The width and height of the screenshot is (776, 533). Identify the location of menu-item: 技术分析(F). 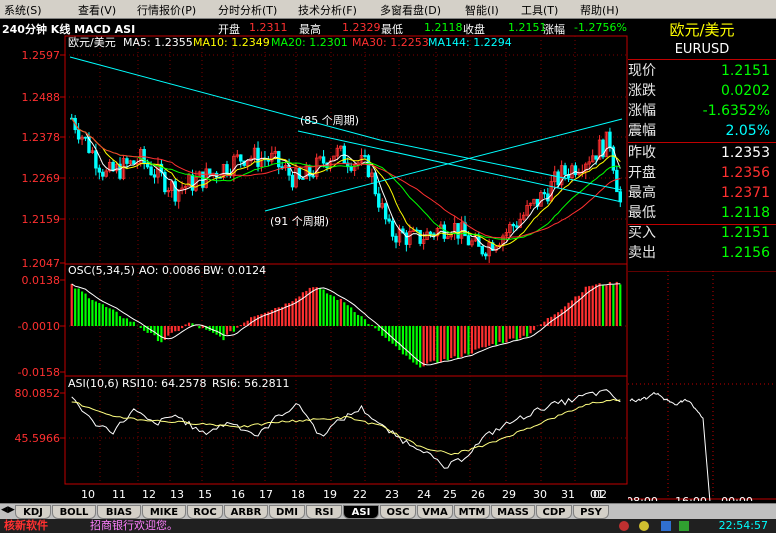
(327, 10).